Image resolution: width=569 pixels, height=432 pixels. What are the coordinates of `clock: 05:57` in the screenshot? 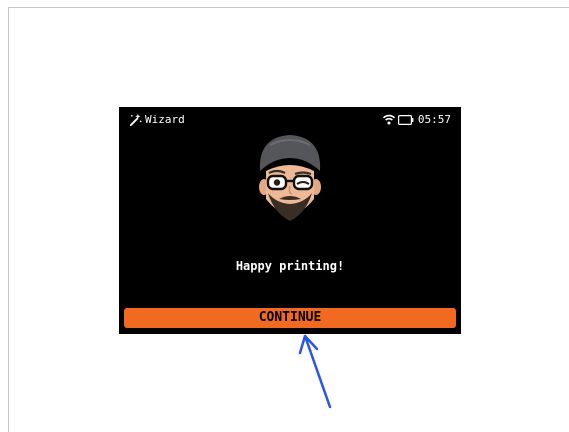 It's located at (434, 119).